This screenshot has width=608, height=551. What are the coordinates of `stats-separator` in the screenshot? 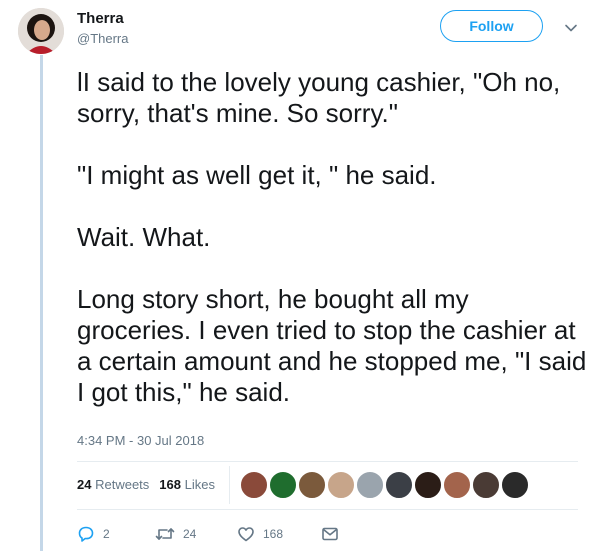 It's located at (229, 485).